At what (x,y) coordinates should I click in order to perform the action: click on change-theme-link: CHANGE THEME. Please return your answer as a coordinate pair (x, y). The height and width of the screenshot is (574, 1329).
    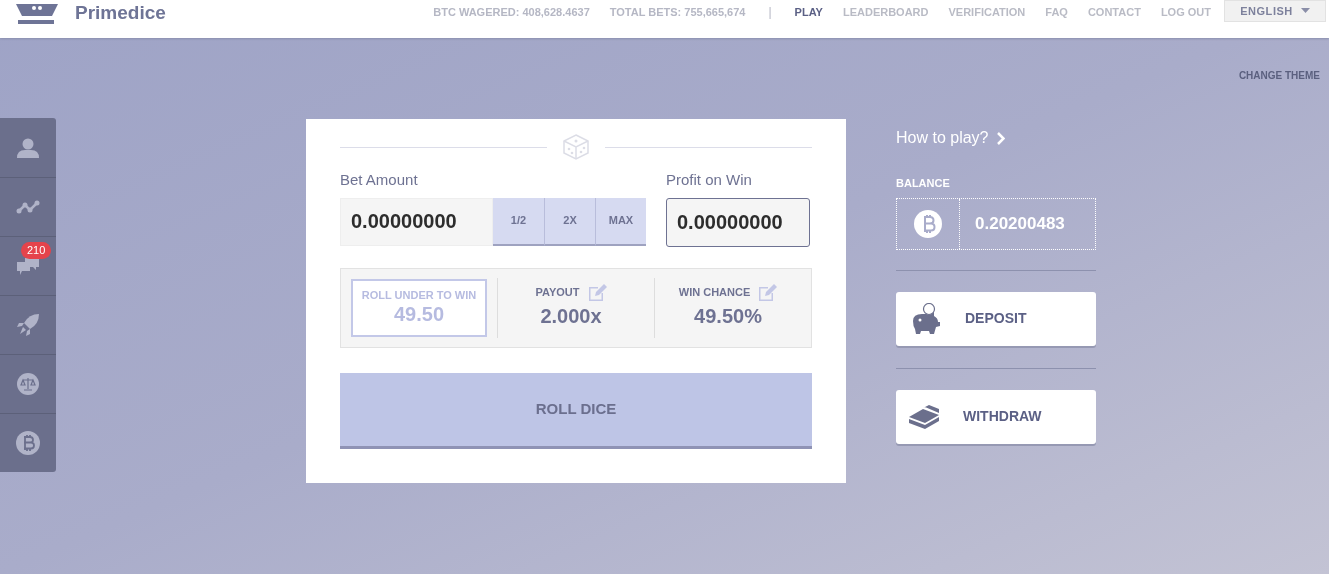
    Looking at the image, I should click on (1279, 93).